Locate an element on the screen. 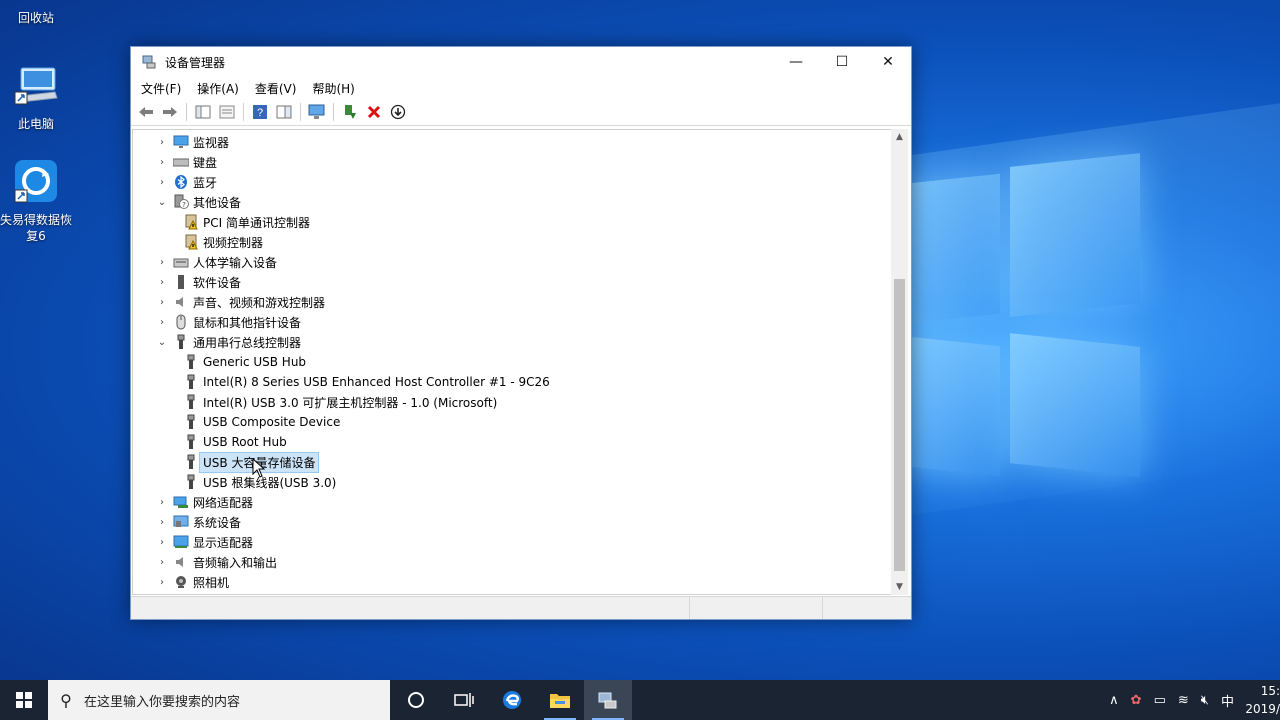 This screenshot has width=1280, height=720. status-bar is located at coordinates (521, 607).